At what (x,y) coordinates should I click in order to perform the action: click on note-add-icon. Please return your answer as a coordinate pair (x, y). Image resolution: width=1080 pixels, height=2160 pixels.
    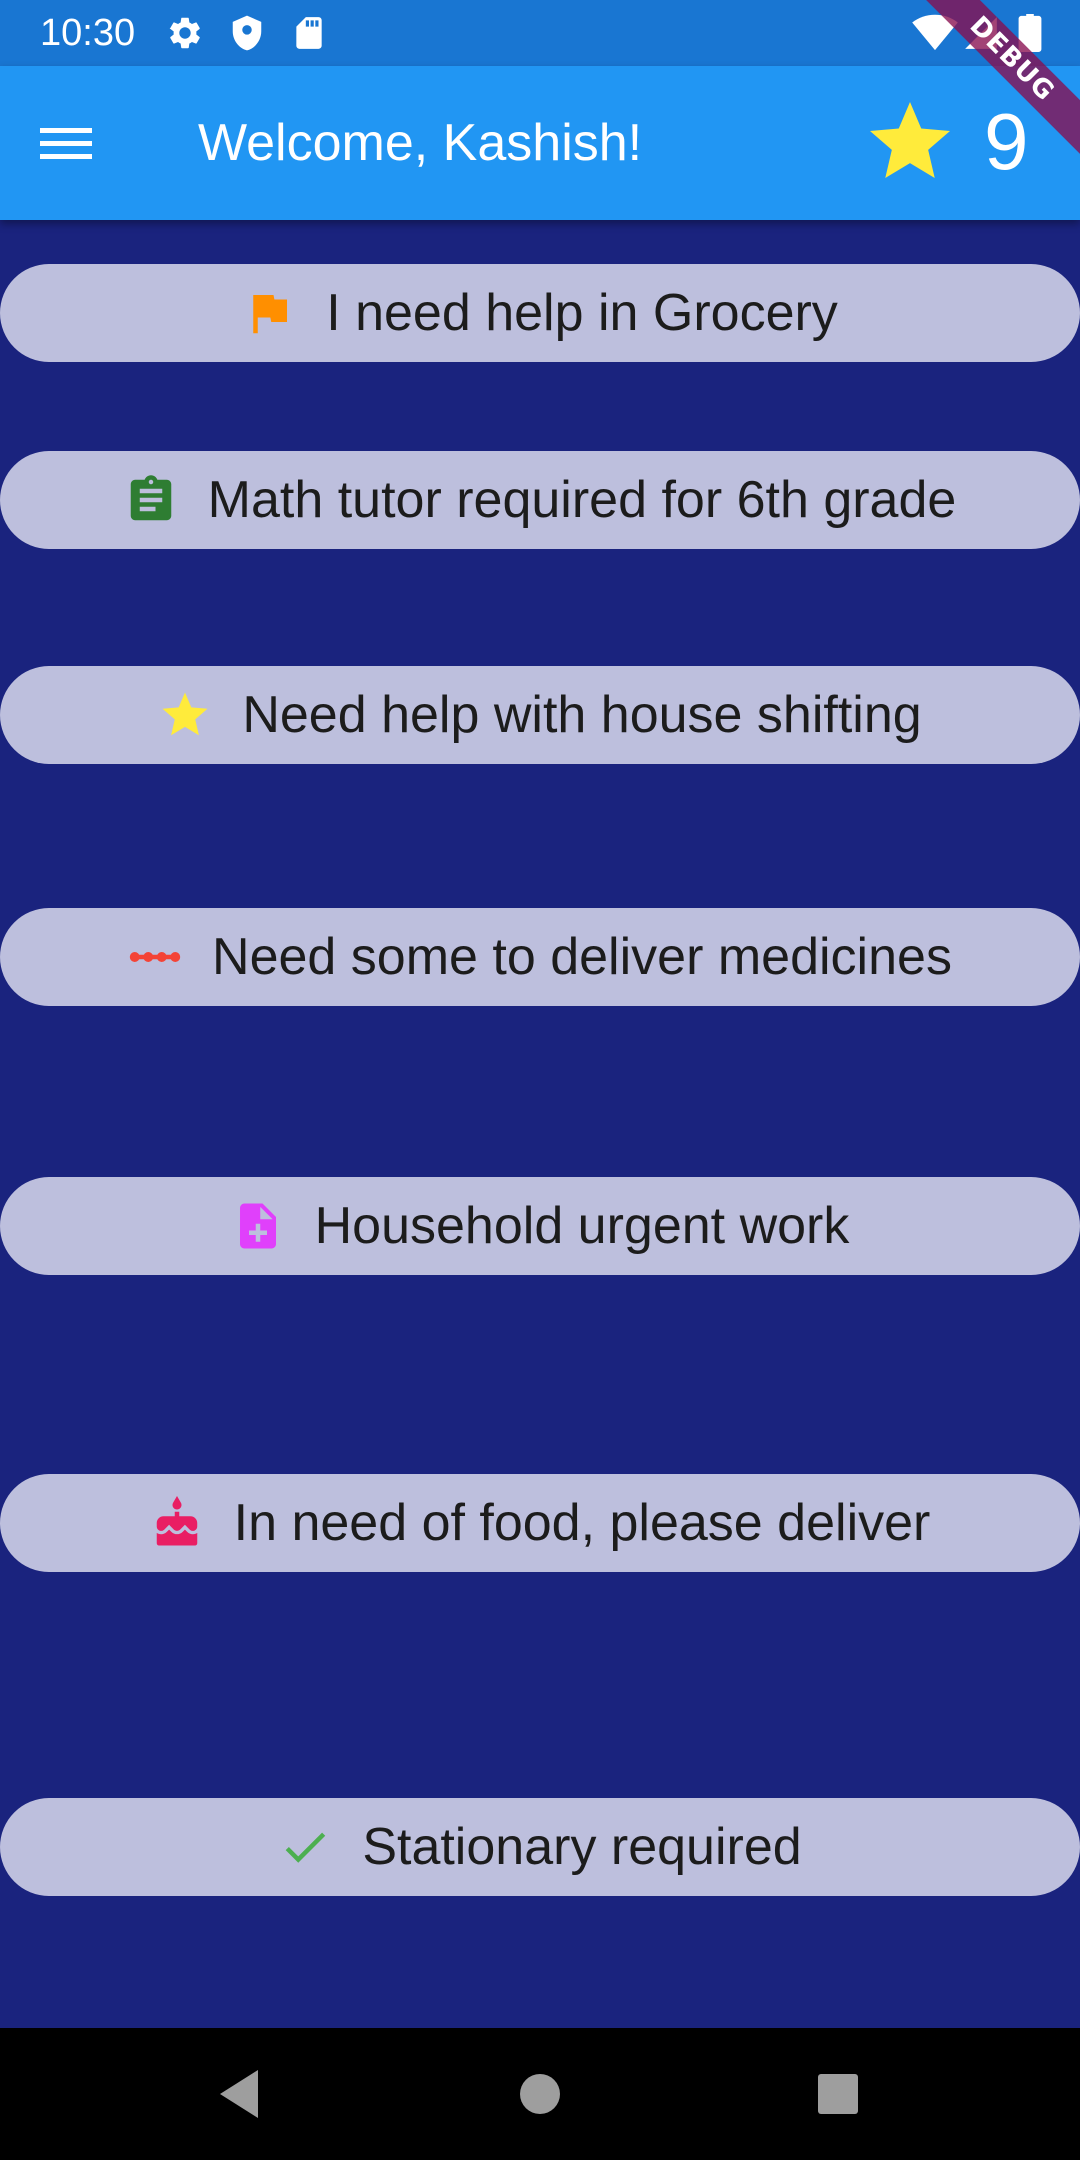
    Looking at the image, I should click on (258, 1226).